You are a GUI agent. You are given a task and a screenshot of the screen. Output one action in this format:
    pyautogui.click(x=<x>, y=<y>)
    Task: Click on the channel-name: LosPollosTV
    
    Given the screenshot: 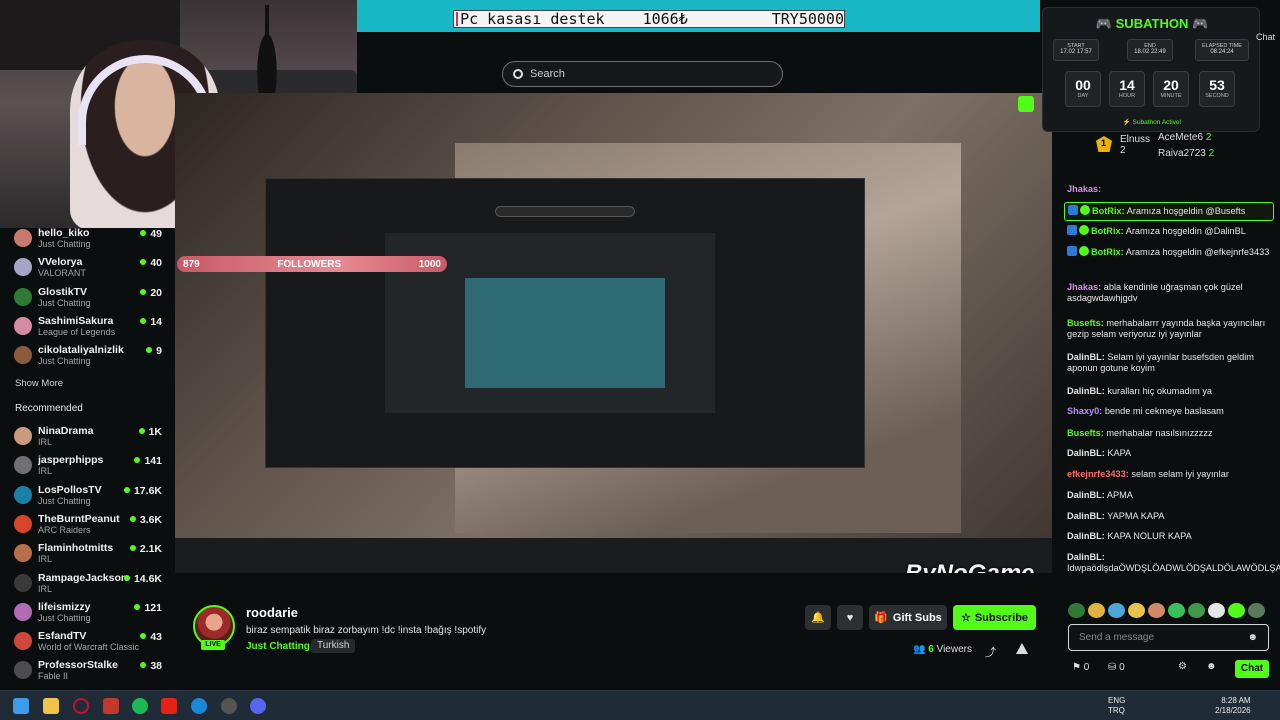 What is the action you would take?
    pyautogui.click(x=70, y=489)
    